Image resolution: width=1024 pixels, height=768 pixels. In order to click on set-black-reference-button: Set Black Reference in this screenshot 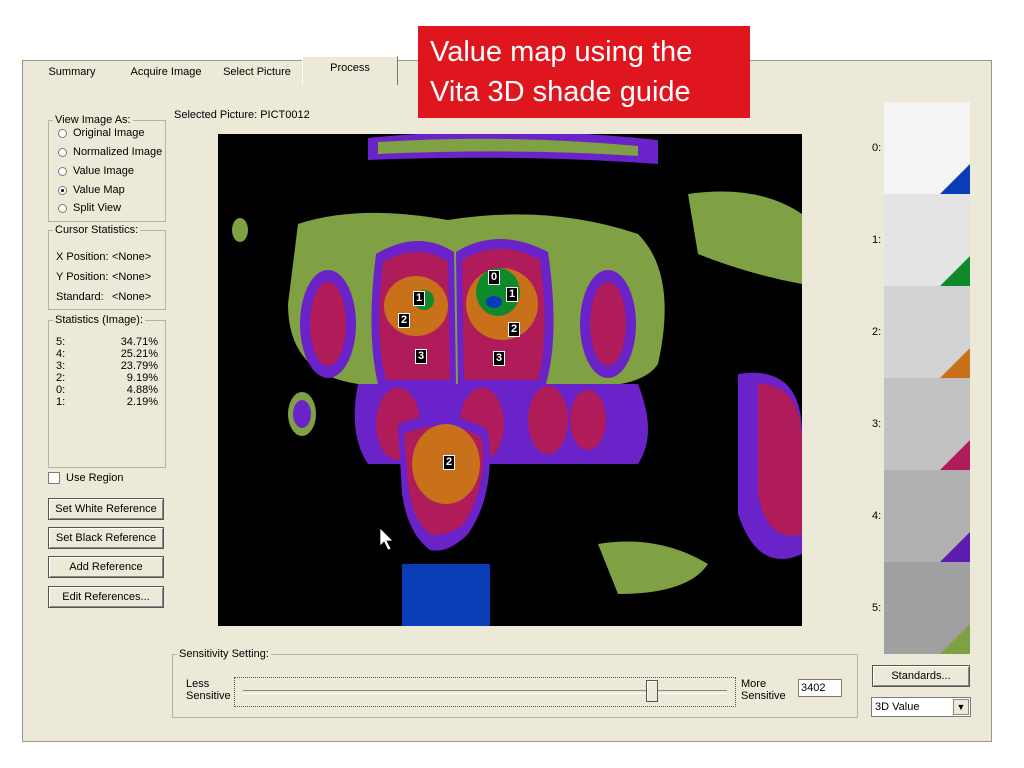, I will do `click(106, 538)`.